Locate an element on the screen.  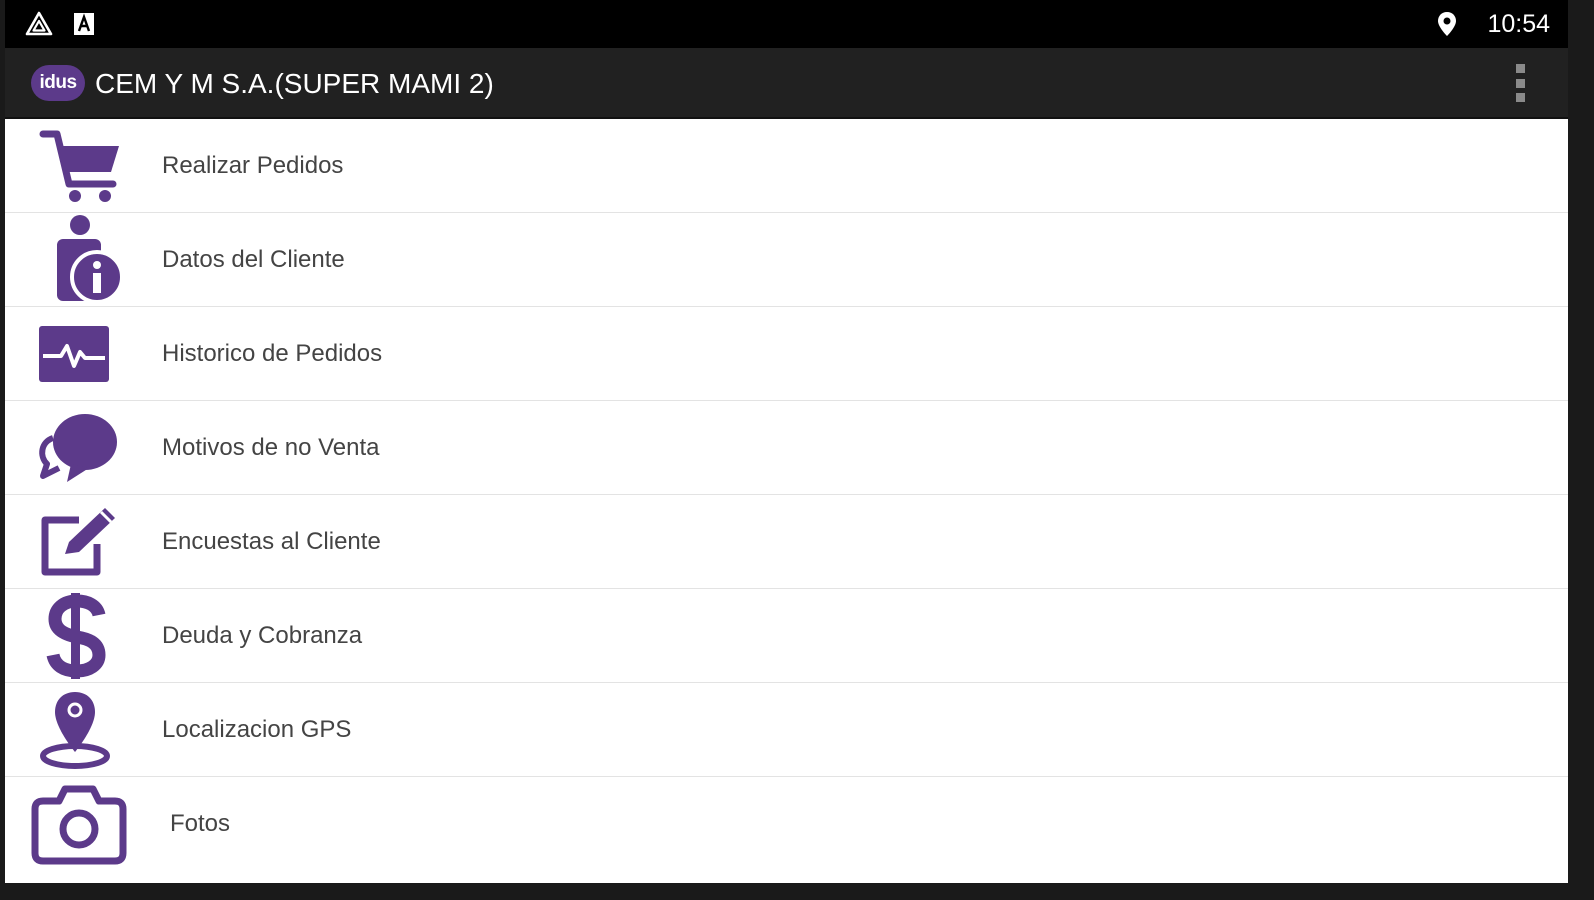
status-time: 10:54 is located at coordinates (1518, 24).